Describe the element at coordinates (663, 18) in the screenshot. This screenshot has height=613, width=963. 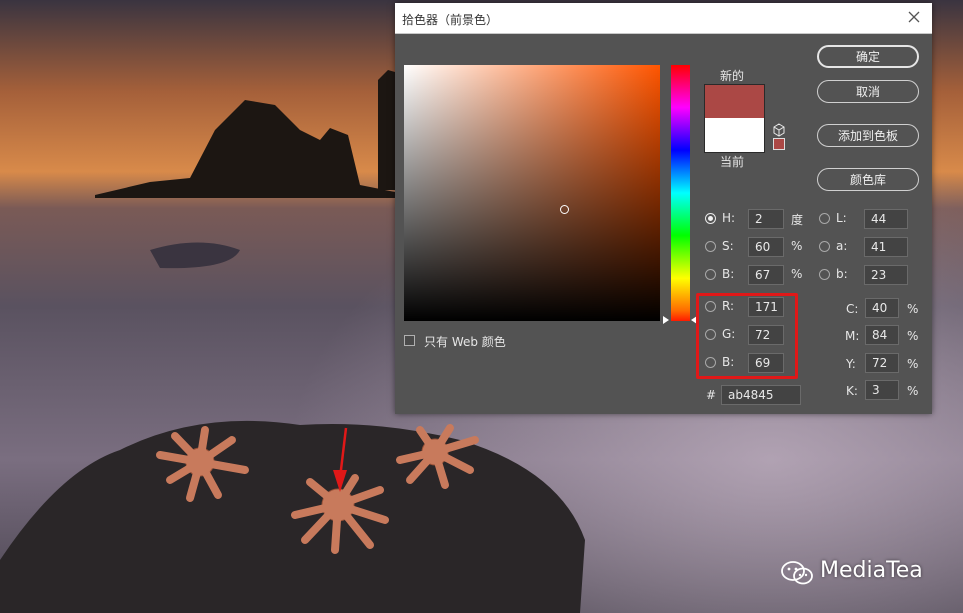
I see `dialog-titlebar: 拾色器（前景色）` at that location.